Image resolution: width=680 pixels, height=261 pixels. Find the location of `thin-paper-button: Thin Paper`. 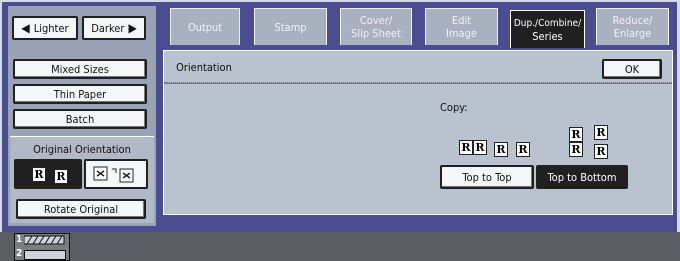

thin-paper-button: Thin Paper is located at coordinates (80, 94).